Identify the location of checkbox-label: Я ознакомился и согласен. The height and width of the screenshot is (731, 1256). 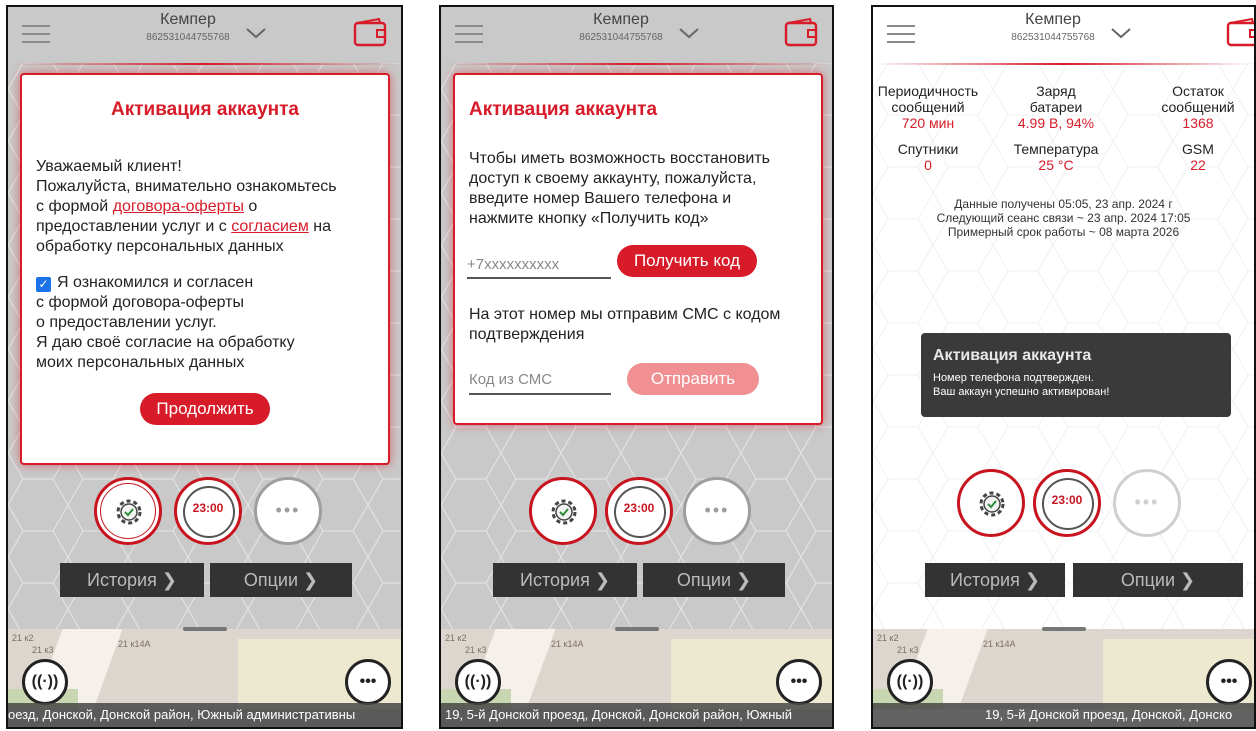
(155, 282).